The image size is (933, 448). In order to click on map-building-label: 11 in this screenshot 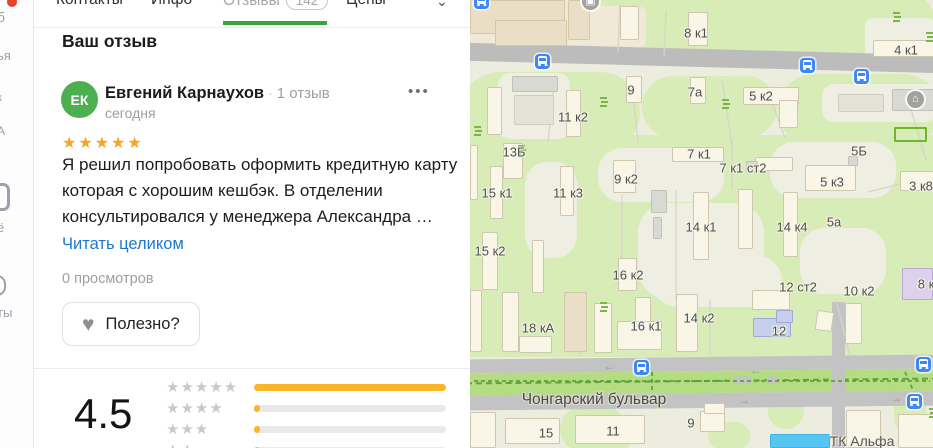, I will do `click(613, 431)`.